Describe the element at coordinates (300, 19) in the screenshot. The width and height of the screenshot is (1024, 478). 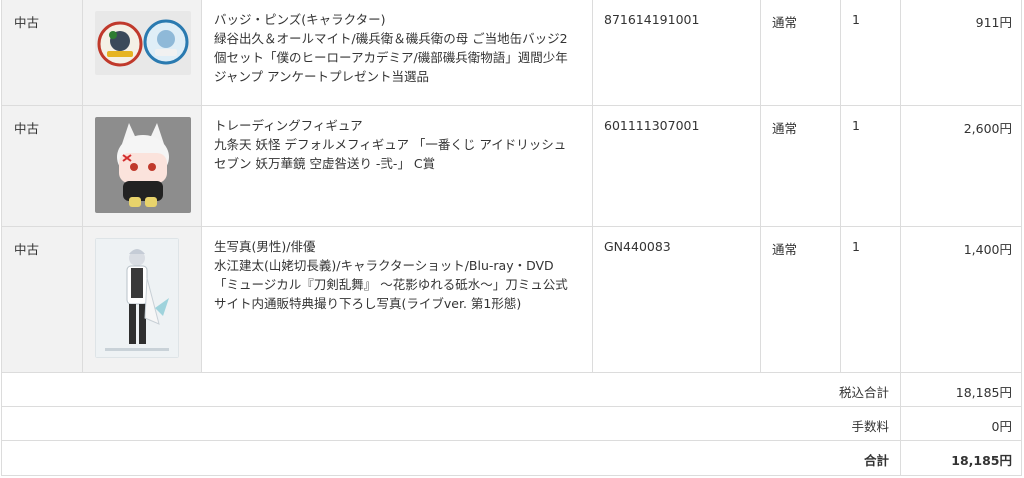
I see `product-category: バッジ・ピンズ(キャラクター)` at that location.